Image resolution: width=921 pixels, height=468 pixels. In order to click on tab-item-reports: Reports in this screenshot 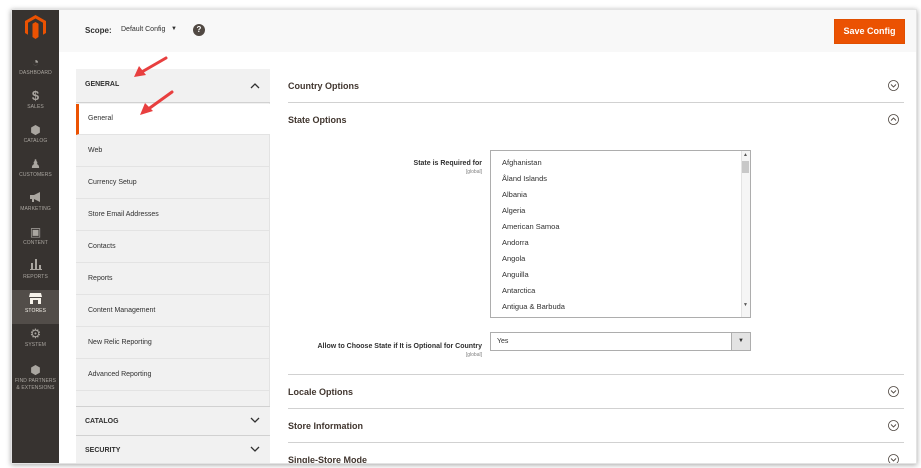, I will do `click(173, 279)`.